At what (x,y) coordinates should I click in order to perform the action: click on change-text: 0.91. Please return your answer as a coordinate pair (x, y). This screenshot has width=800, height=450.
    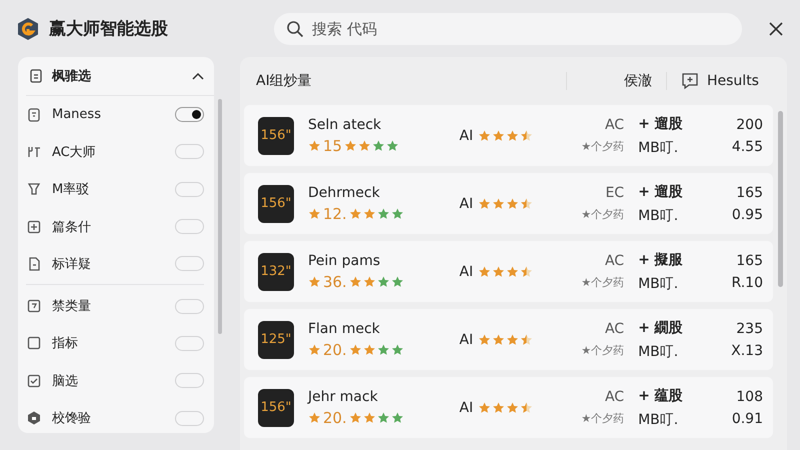
    Looking at the image, I should click on (747, 418).